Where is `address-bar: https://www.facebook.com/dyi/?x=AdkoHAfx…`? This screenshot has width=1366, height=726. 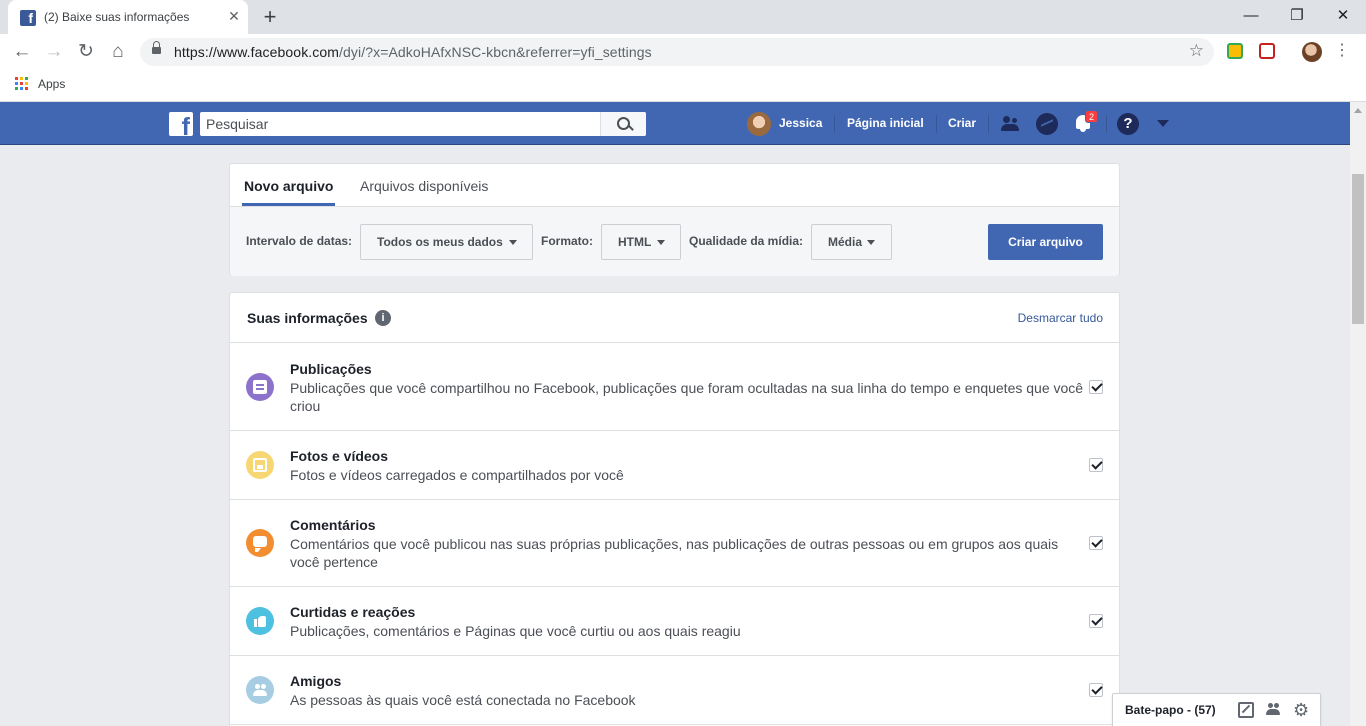
address-bar: https://www.facebook.com/dyi/?x=AdkoHAfx… is located at coordinates (677, 52).